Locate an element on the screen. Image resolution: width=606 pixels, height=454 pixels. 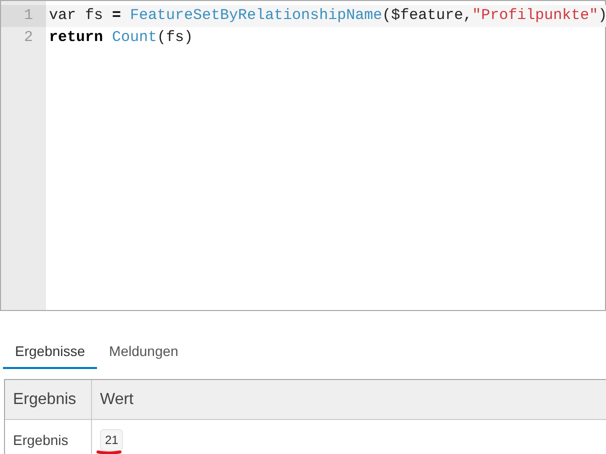
line-number: 2 is located at coordinates (28, 38).